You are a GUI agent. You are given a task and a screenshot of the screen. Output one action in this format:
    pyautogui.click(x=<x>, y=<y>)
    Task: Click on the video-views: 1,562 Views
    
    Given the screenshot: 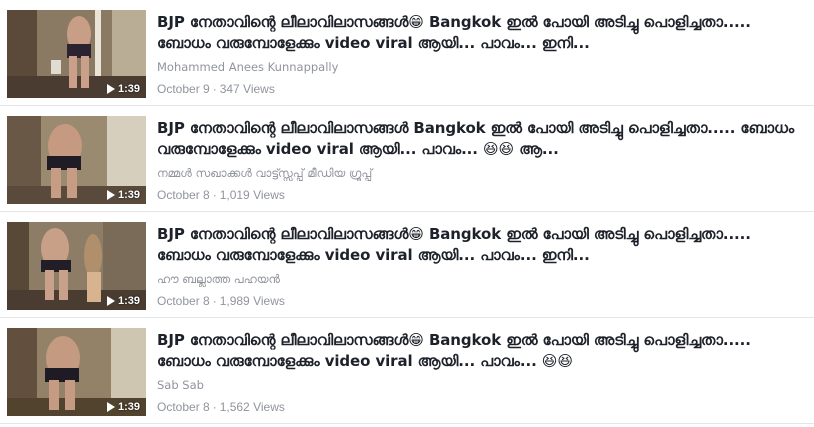 What is the action you would take?
    pyautogui.click(x=252, y=407)
    